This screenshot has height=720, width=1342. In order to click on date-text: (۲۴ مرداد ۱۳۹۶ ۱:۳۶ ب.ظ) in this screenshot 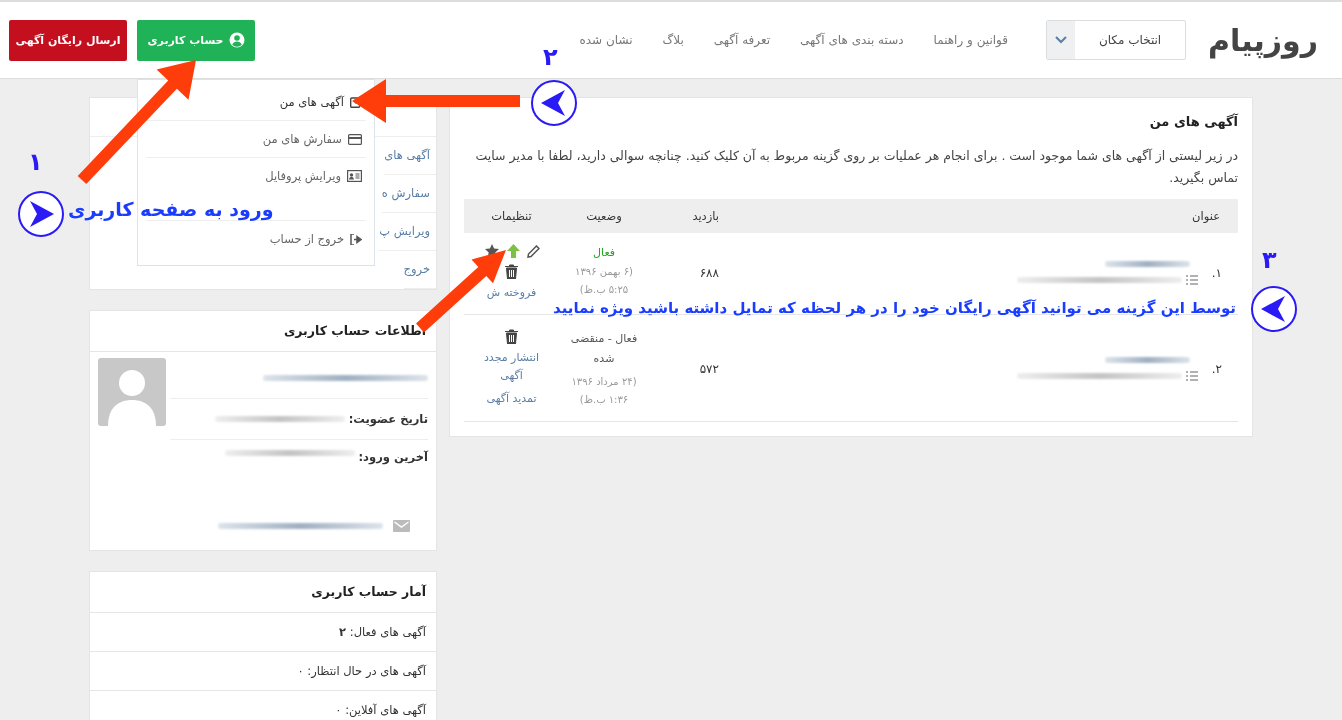, I will do `click(604, 391)`.